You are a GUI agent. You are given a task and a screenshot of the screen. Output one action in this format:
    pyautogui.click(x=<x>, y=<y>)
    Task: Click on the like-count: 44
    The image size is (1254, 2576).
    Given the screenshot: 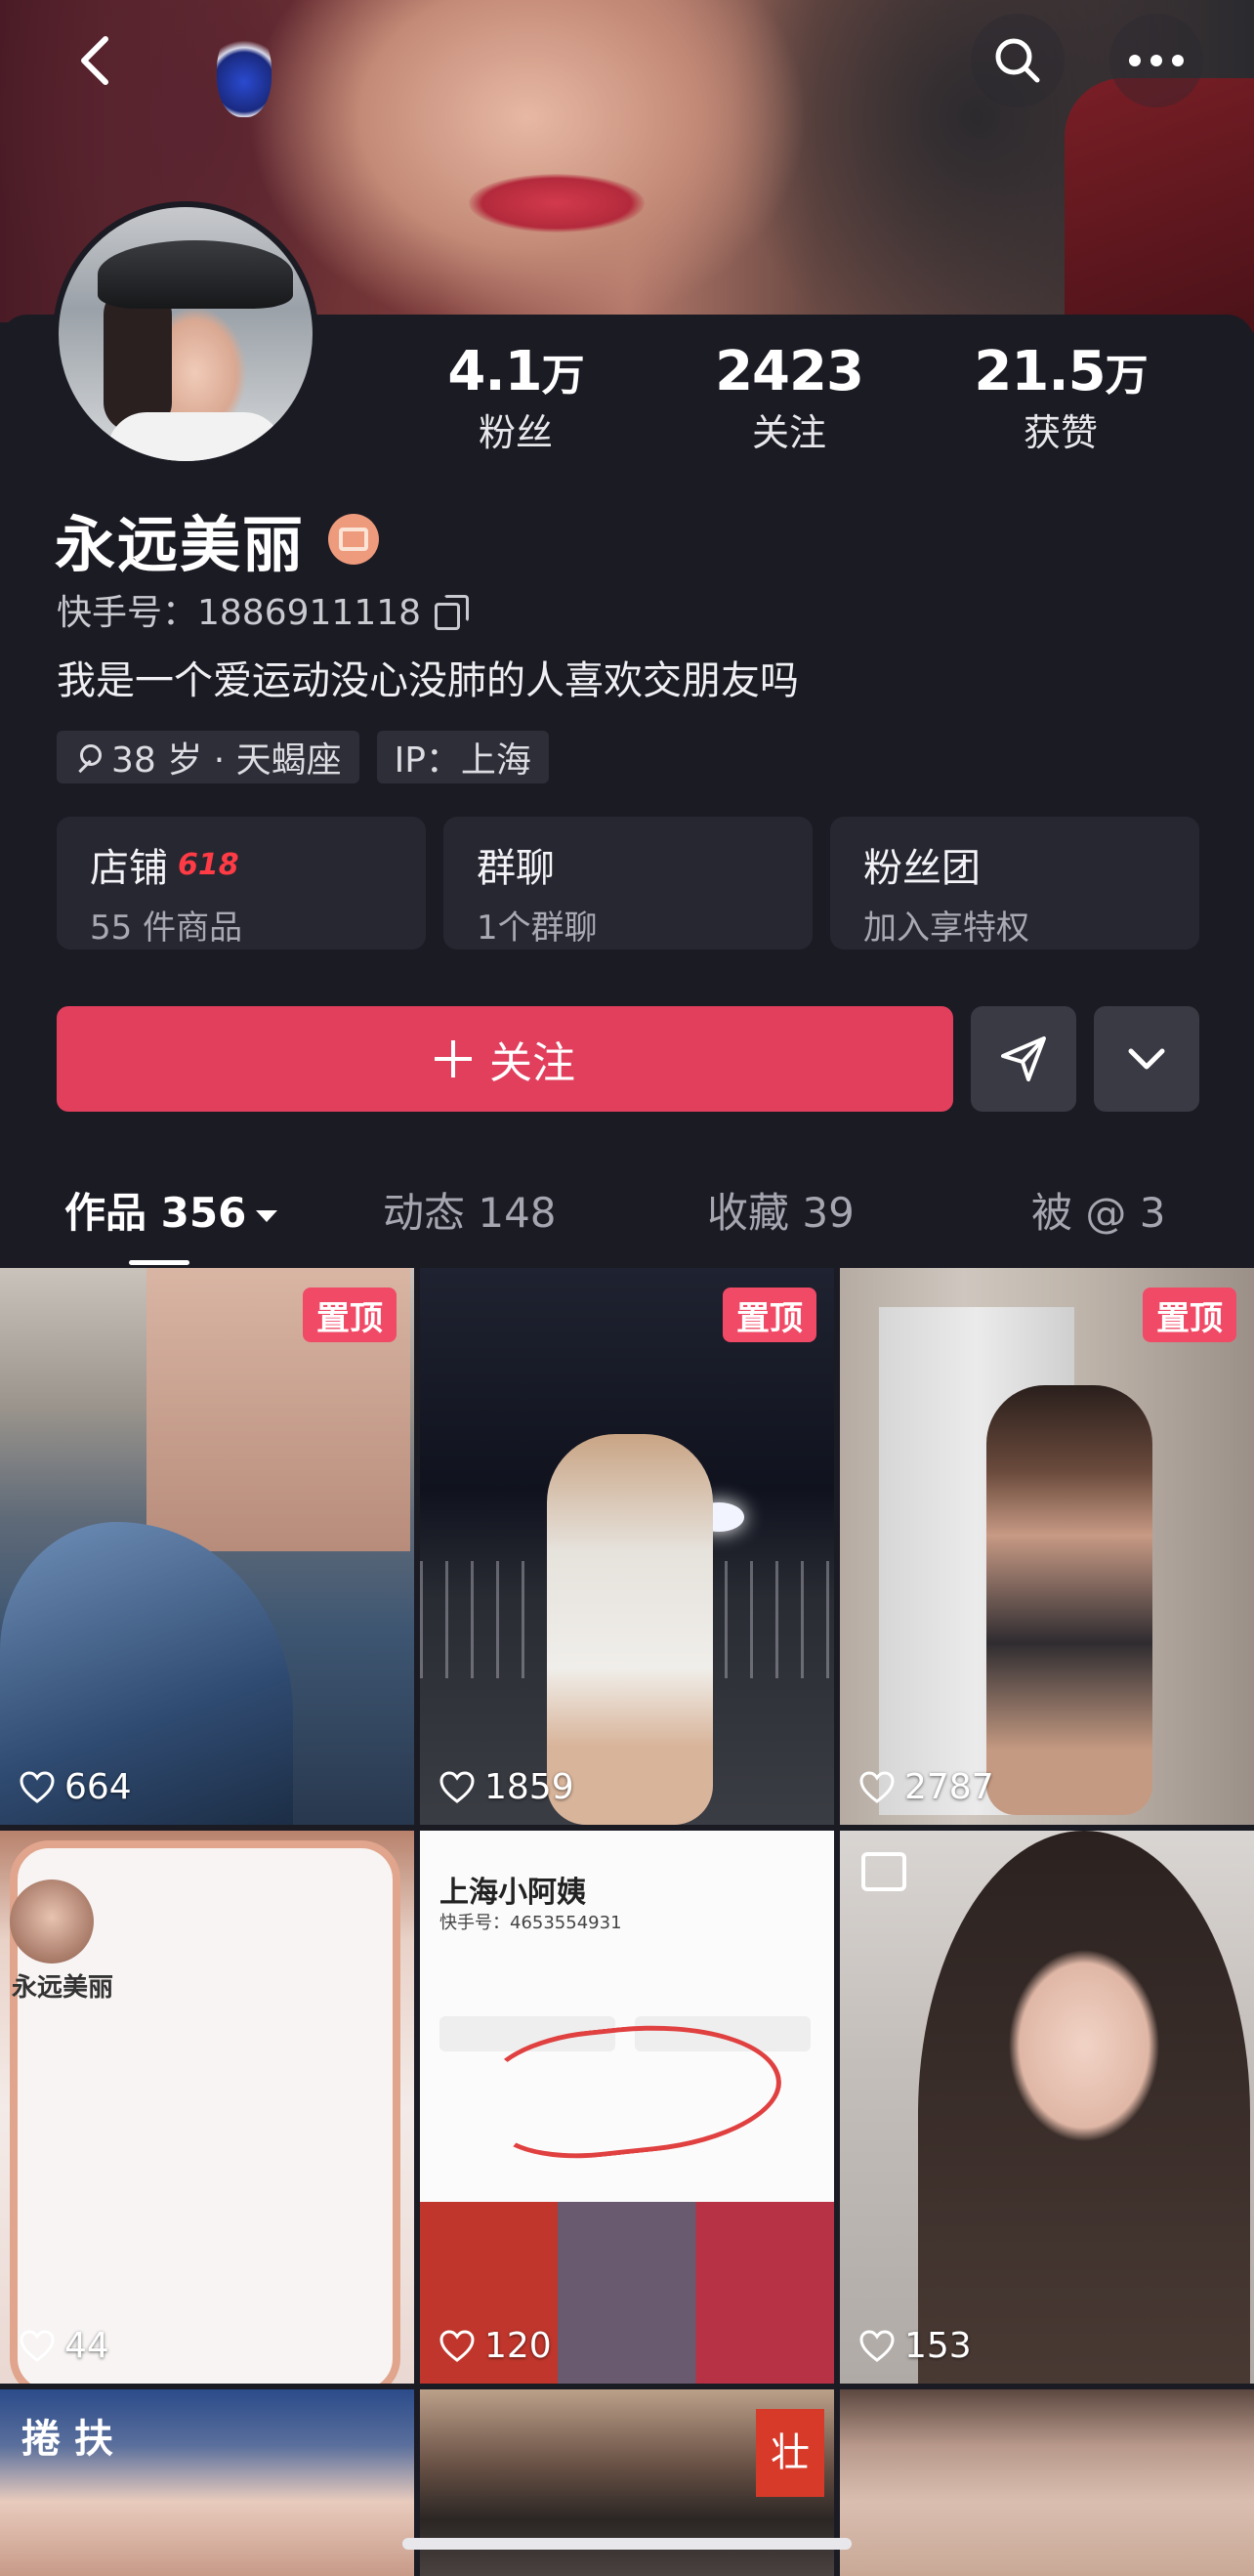 What is the action you would take?
    pyautogui.click(x=64, y=2346)
    